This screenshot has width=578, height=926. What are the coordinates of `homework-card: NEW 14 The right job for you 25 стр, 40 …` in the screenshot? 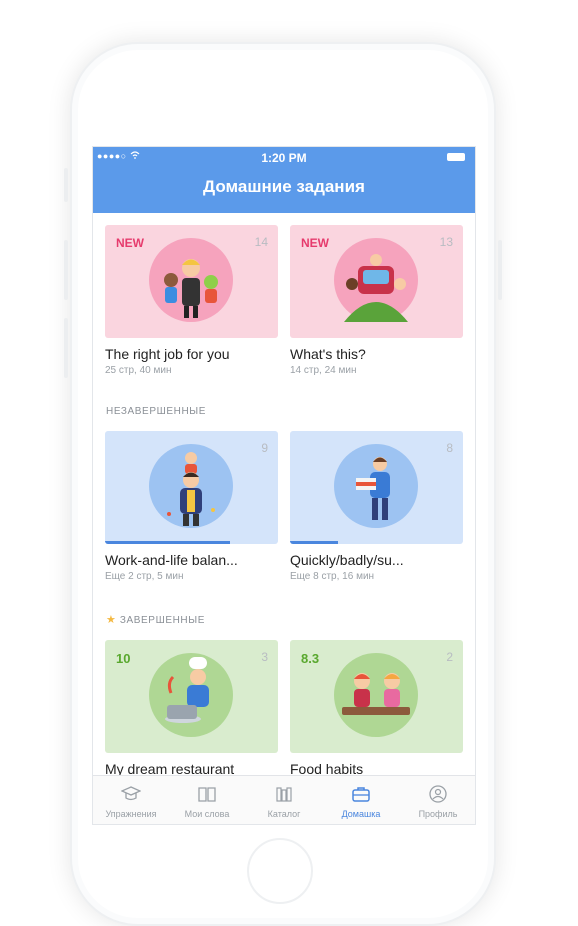 It's located at (191, 300).